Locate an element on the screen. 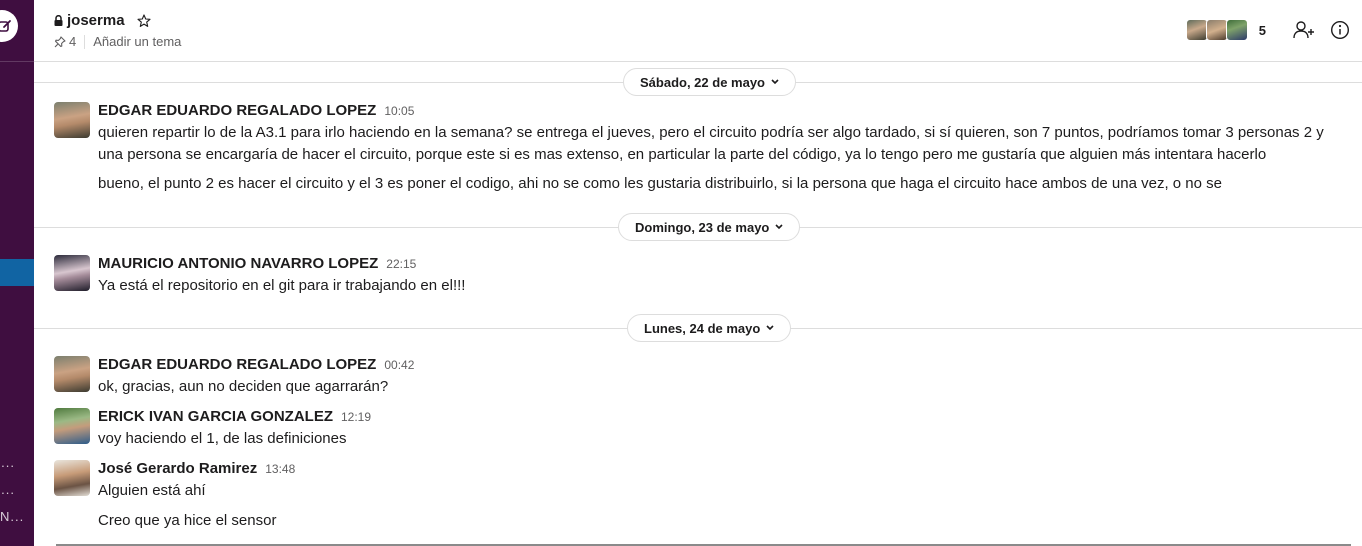  compose-icon is located at coordinates (5, 26).